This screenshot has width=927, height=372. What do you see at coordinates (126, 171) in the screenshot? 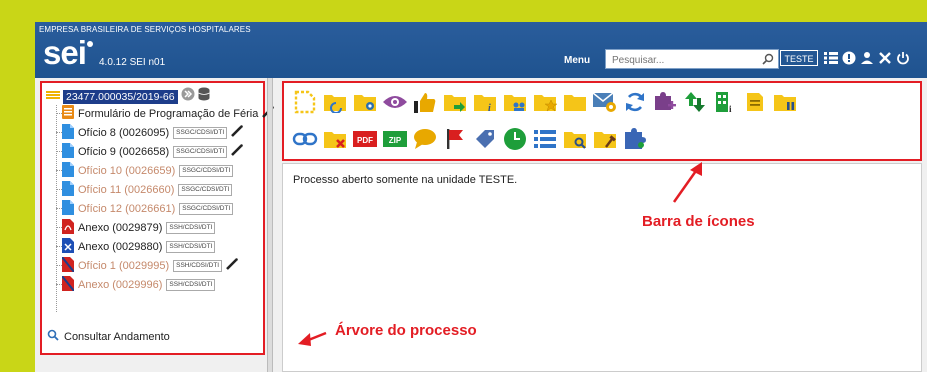
I see `tree-item-label: Ofício 10 (0026659)` at bounding box center [126, 171].